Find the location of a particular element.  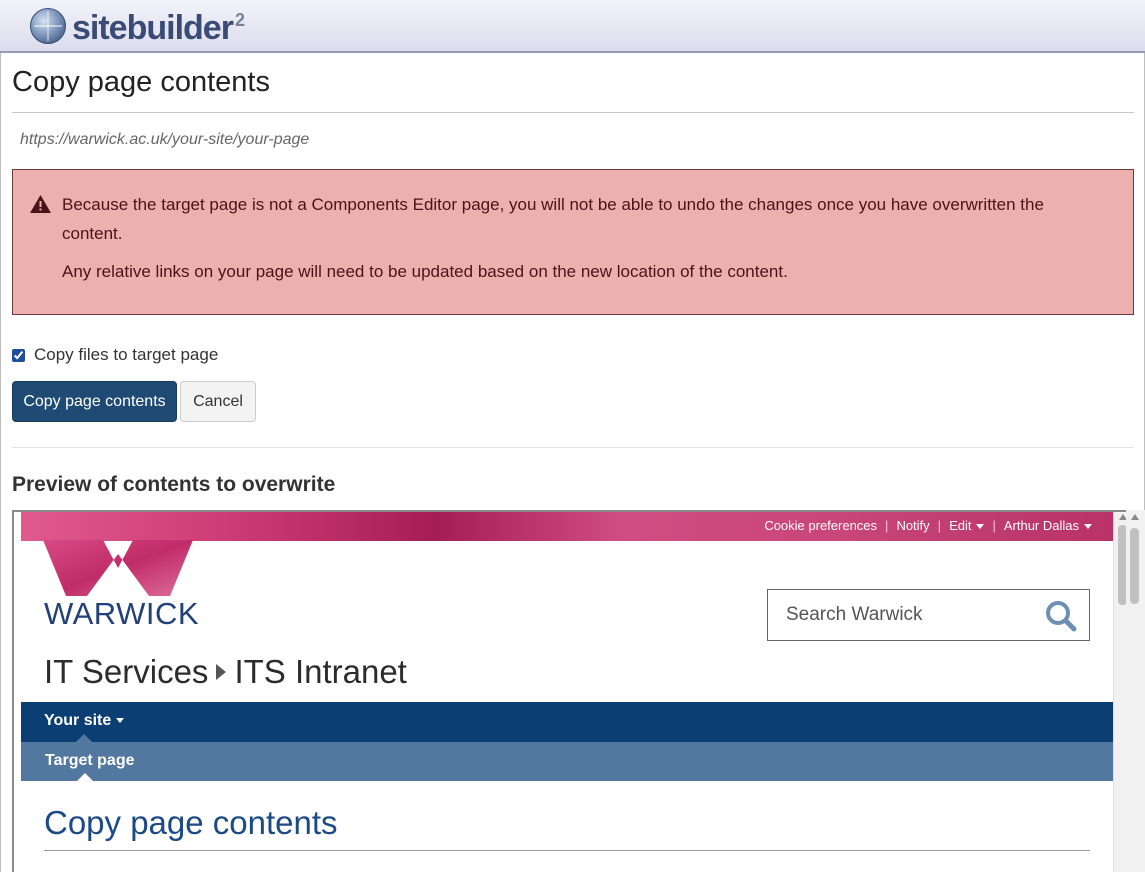

site-breadcrumb: IT Services ITS Intranet is located at coordinates (225, 672).